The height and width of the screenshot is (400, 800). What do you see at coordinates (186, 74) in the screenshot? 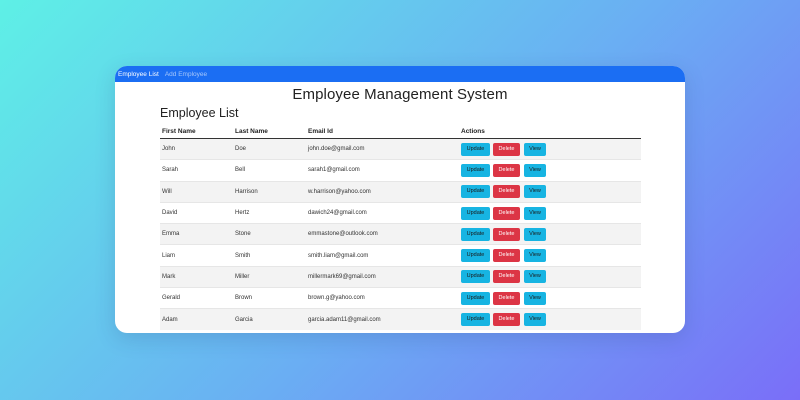
I see `nav-link-add-employee: Add Employee` at bounding box center [186, 74].